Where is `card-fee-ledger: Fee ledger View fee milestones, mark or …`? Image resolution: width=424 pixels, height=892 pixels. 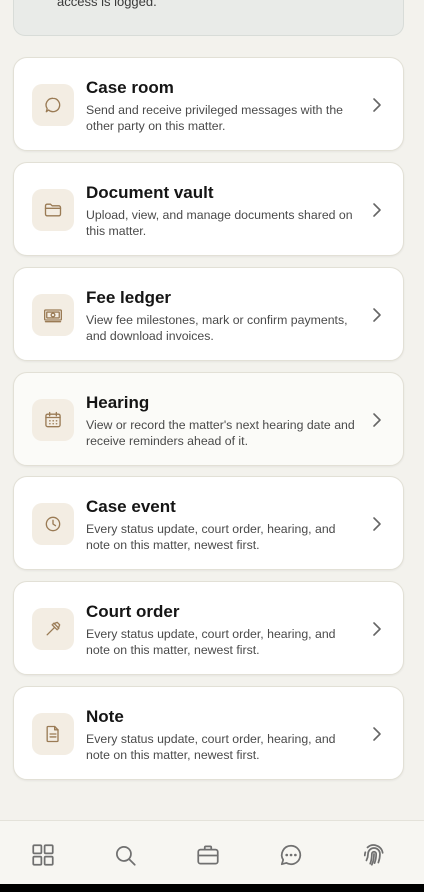
card-fee-ledger: Fee ledger View fee milestones, mark or … is located at coordinates (208, 314).